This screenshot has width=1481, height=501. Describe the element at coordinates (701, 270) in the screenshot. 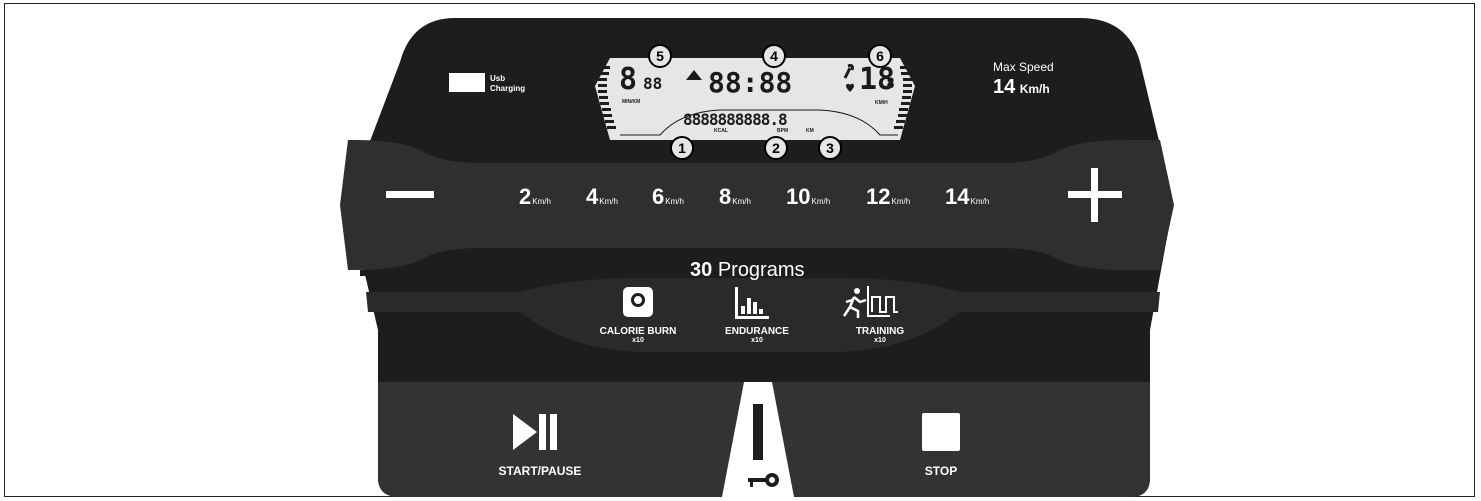

I see `programs-count: 30` at that location.